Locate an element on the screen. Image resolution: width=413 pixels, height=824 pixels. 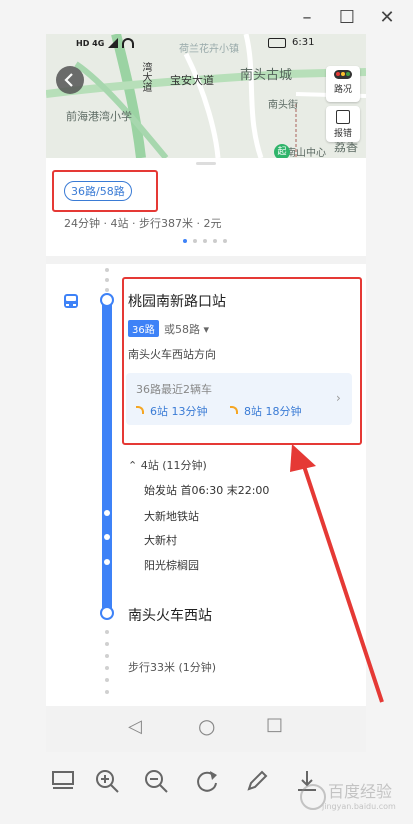
watermark-url: jingyan.baidu.com is located at coordinates (359, 806).